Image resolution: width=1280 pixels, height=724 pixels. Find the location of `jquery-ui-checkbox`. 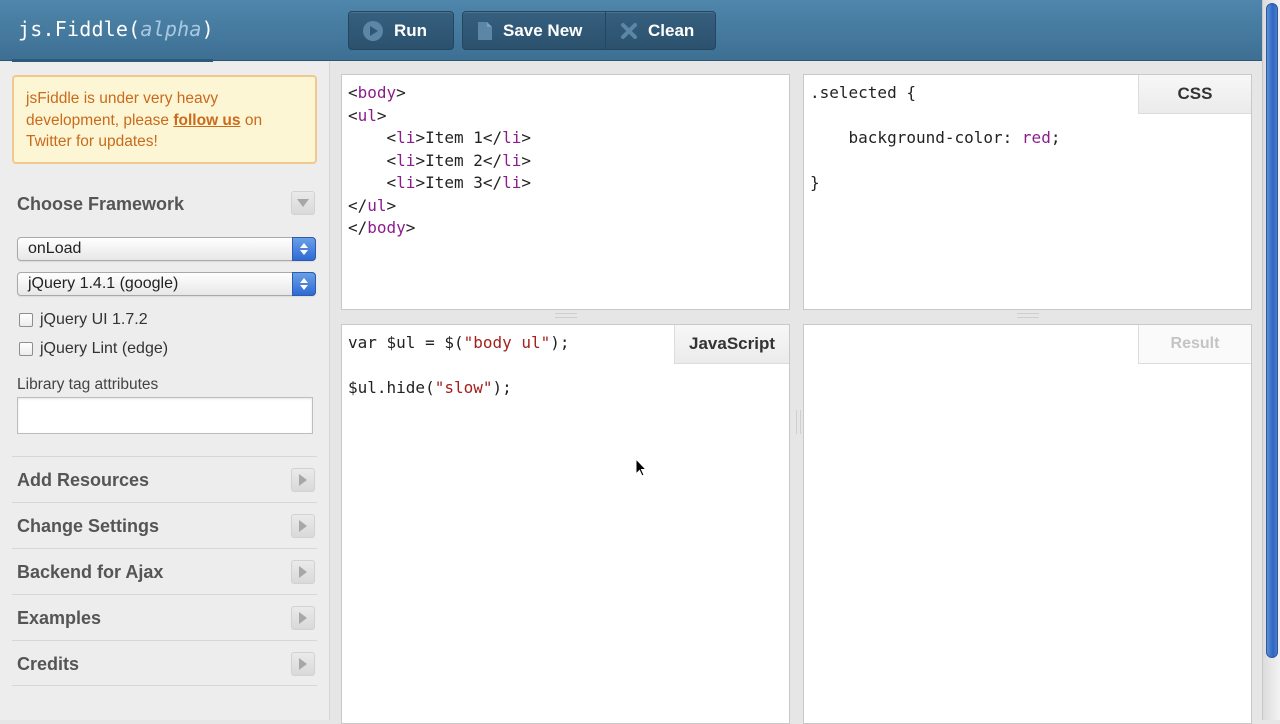

jquery-ui-checkbox is located at coordinates (26, 320).